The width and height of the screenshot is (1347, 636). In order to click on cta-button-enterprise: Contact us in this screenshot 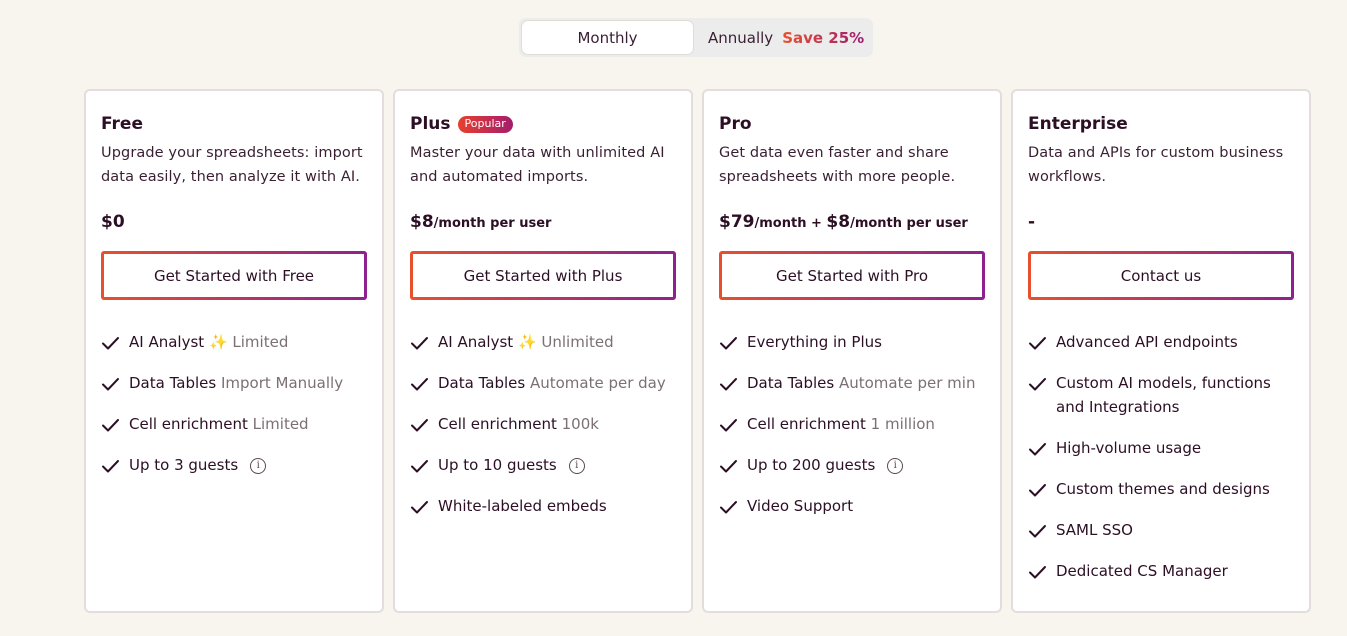, I will do `click(1161, 275)`.